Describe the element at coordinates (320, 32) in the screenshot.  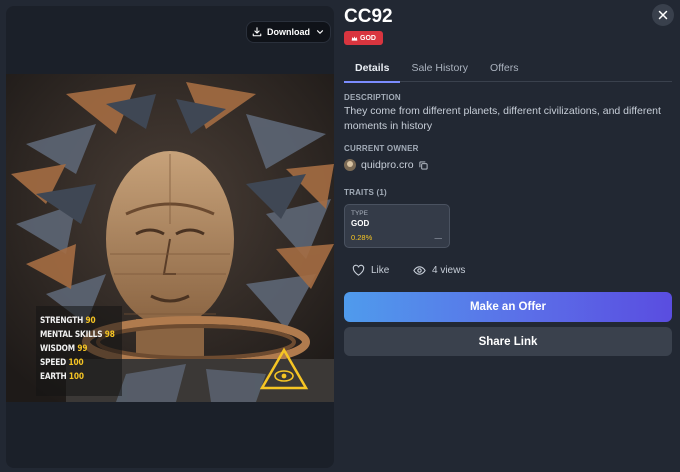
I see `chevron-down-icon` at that location.